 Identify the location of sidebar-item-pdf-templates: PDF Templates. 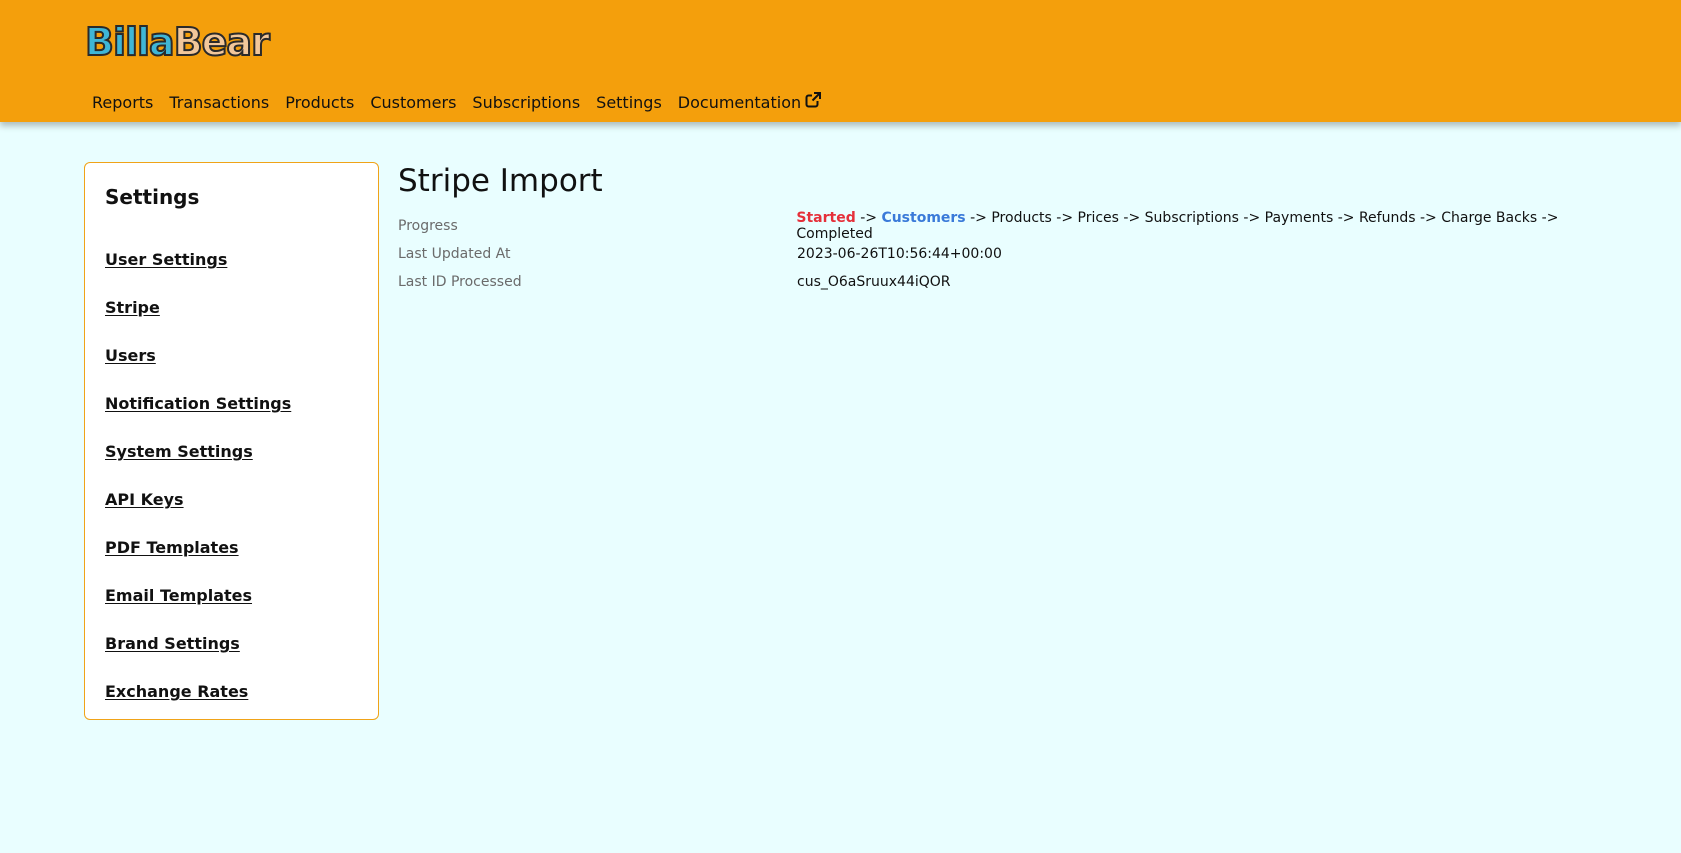
(172, 547).